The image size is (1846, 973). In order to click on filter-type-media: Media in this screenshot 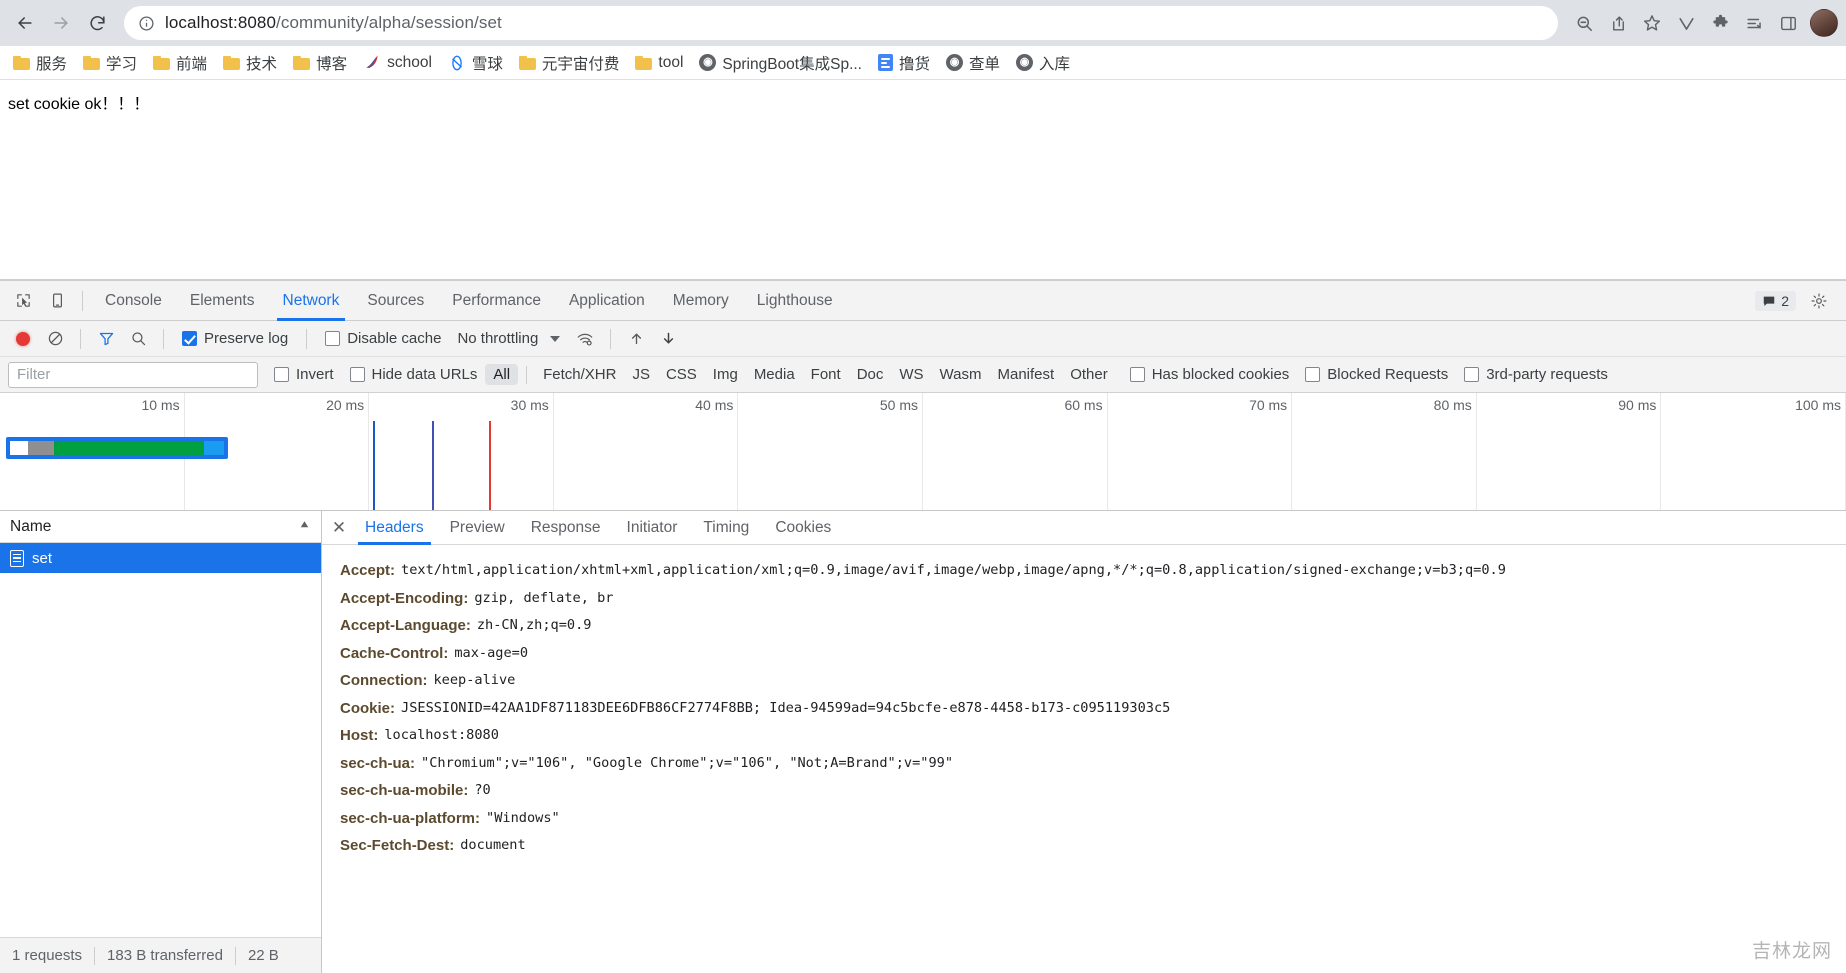, I will do `click(774, 374)`.